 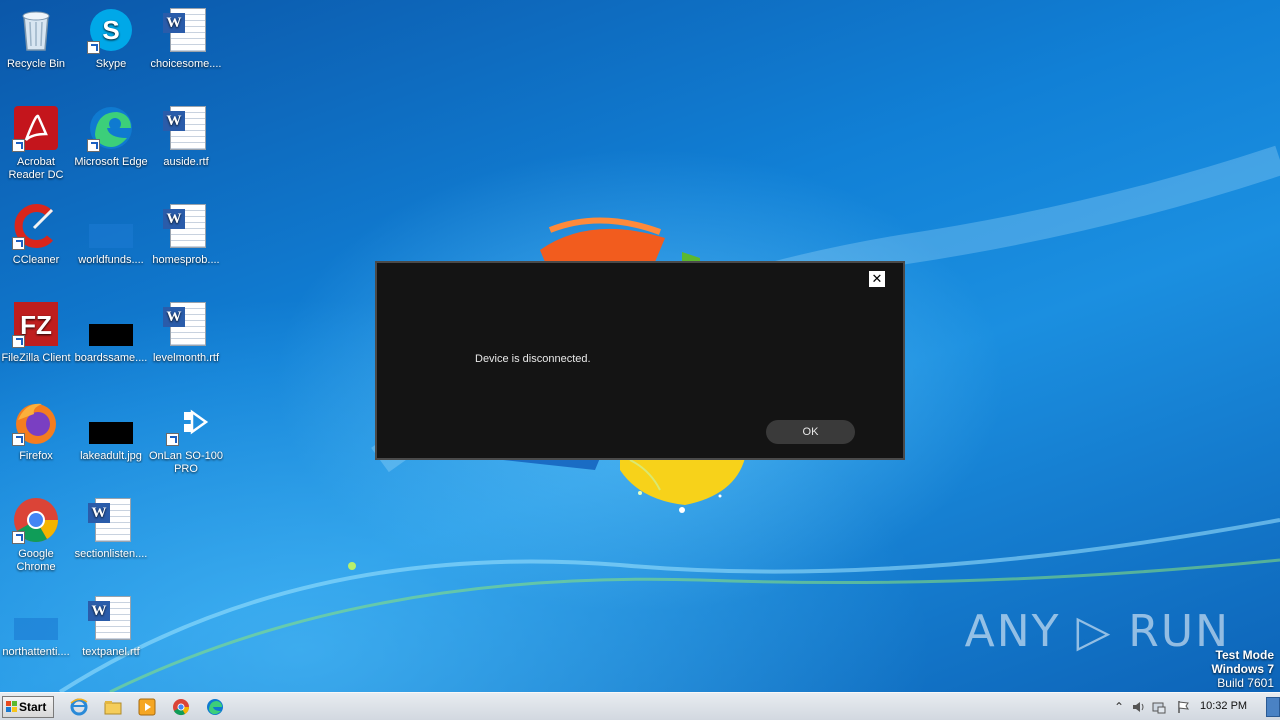 I want to click on close-icon: ✕, so click(x=877, y=279).